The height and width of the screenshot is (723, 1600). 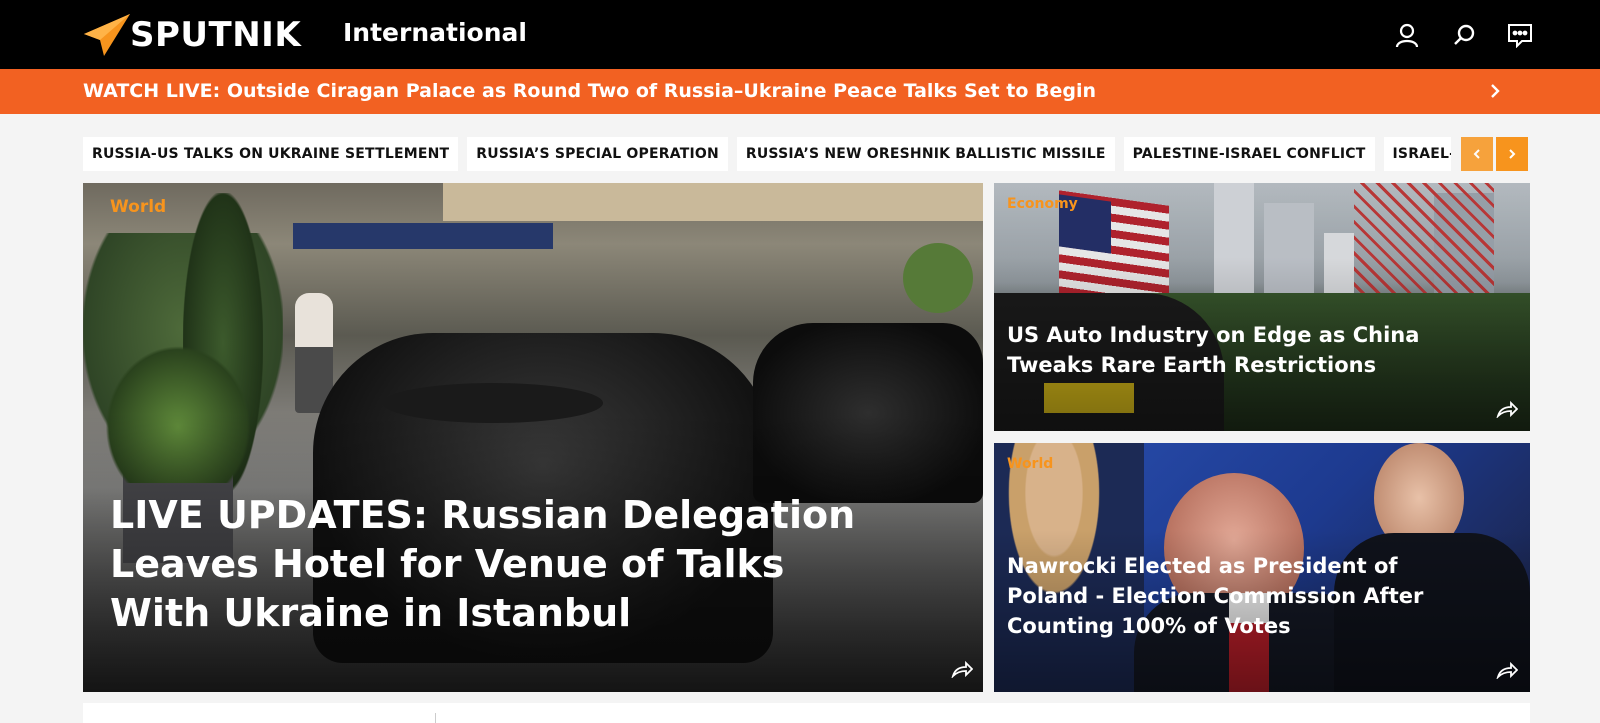 What do you see at coordinates (216, 35) in the screenshot?
I see `brand-name: SPUTNIK` at bounding box center [216, 35].